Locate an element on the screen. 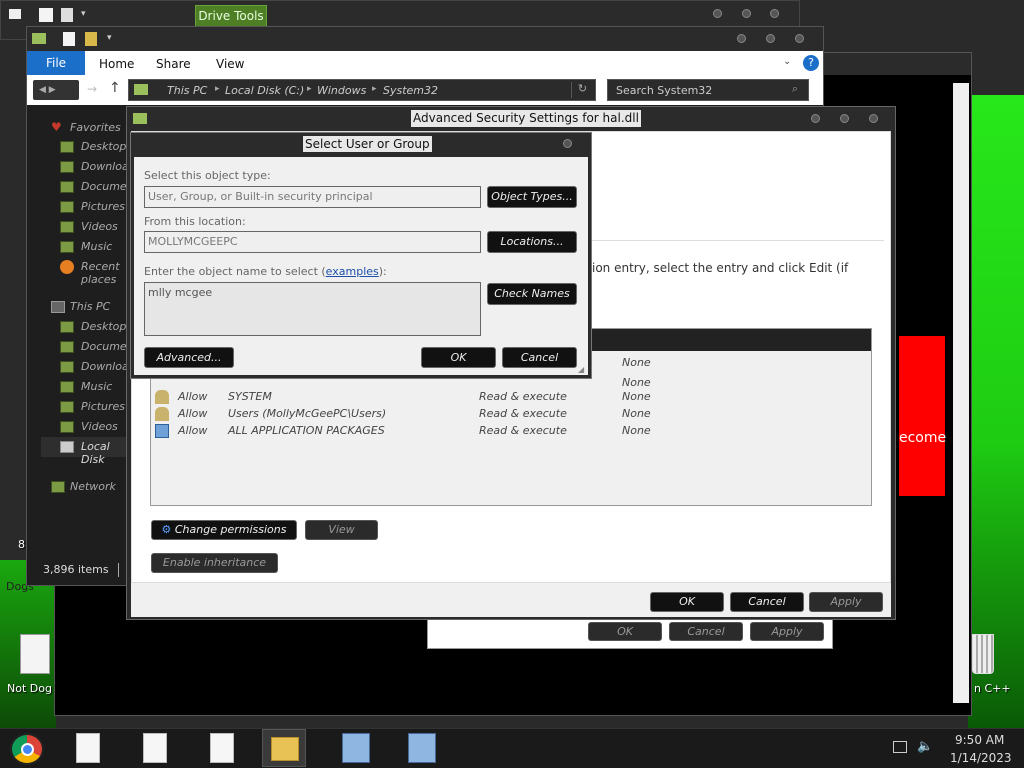 Image resolution: width=1024 pixels, height=768 pixels. breadcrumb-windows: Windows is located at coordinates (341, 90).